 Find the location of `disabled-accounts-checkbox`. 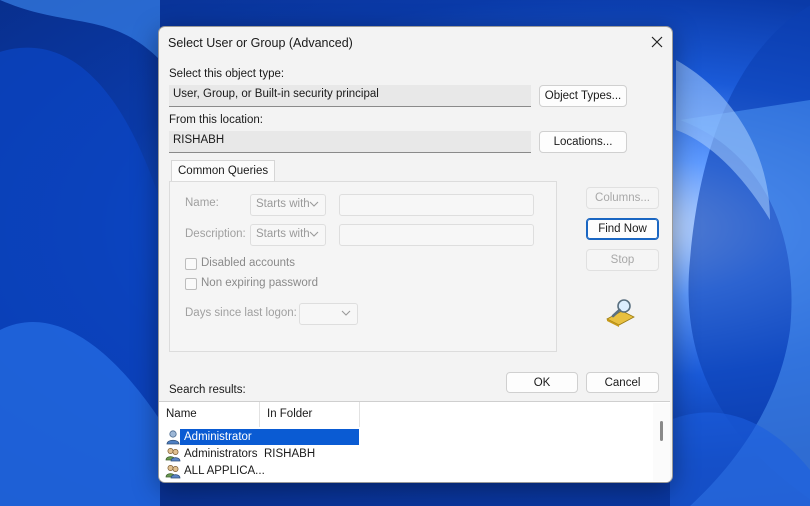

disabled-accounts-checkbox is located at coordinates (191, 264).